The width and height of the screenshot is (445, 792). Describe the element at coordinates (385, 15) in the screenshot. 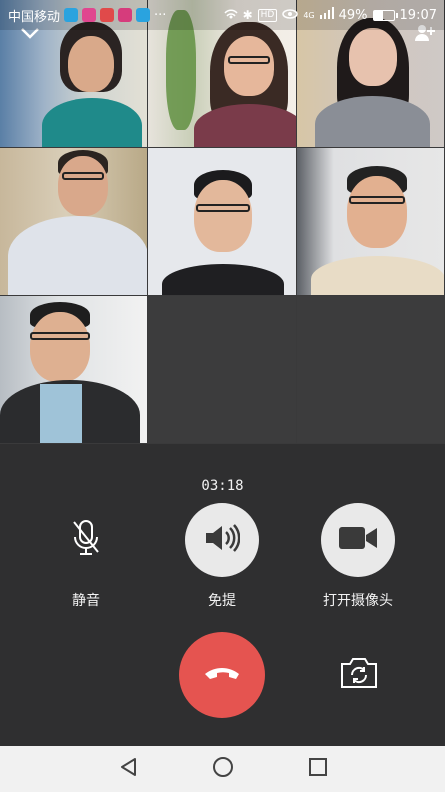

I see `battery-icon` at that location.